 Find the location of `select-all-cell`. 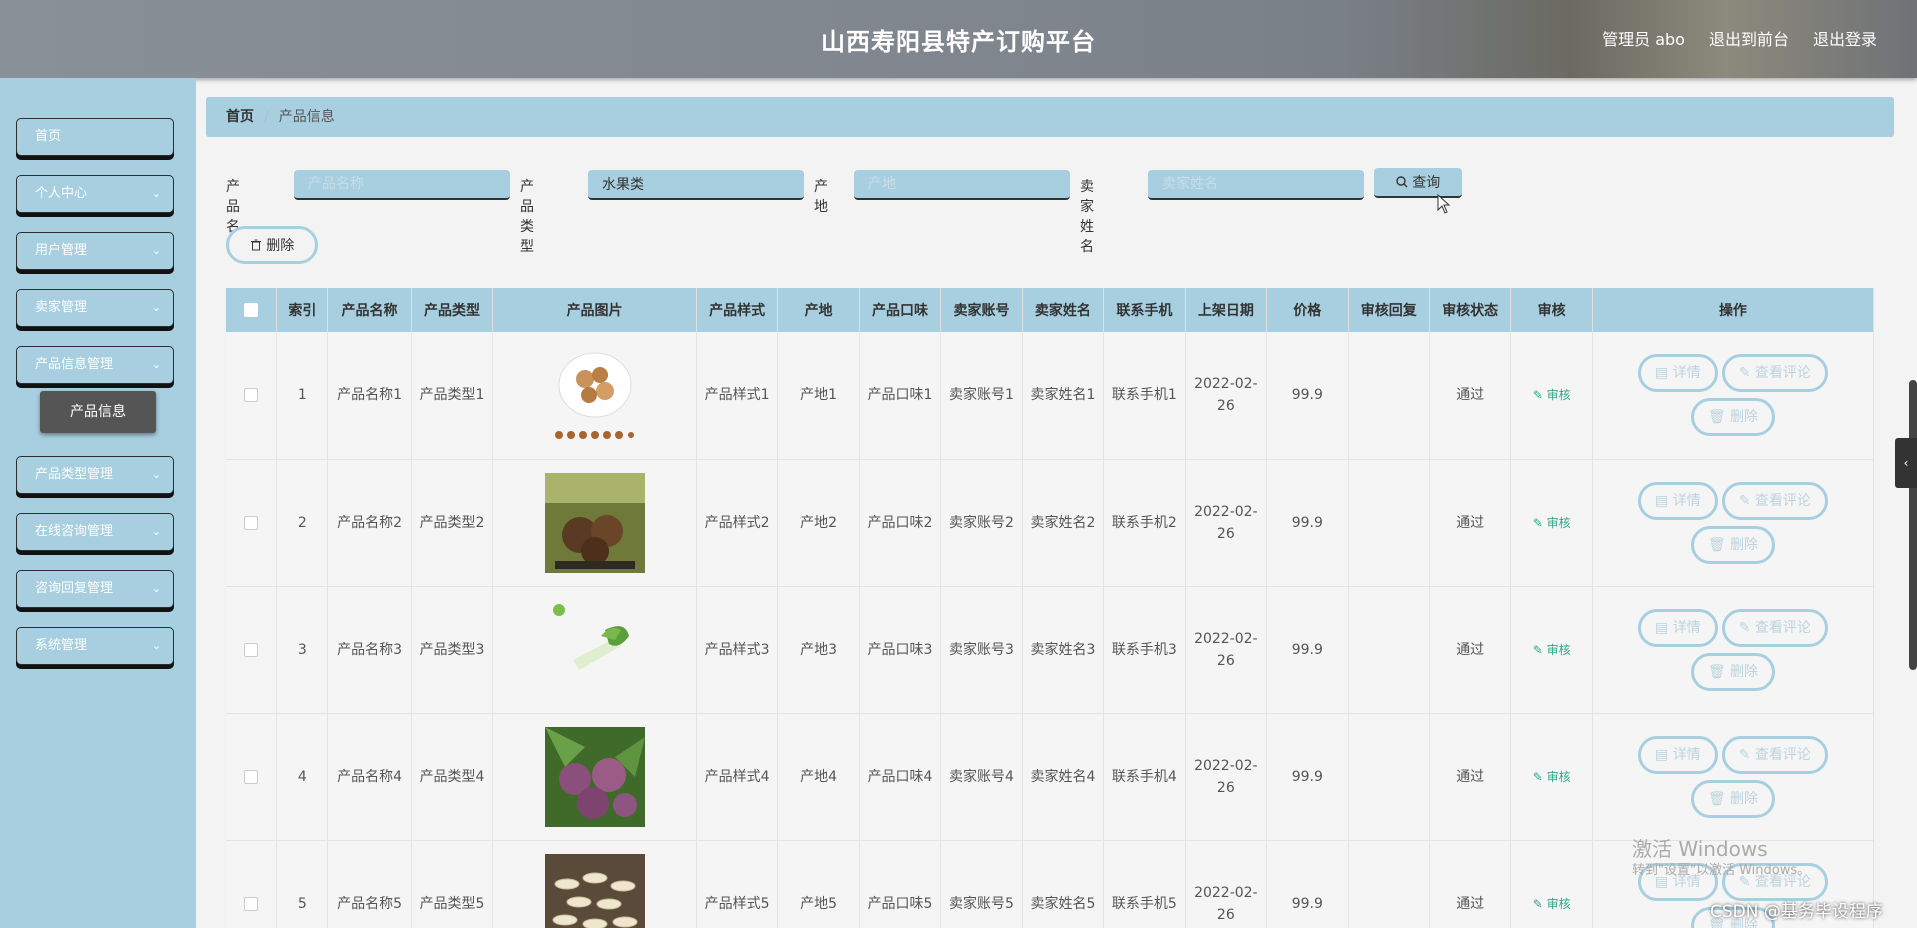

select-all-cell is located at coordinates (252, 310).